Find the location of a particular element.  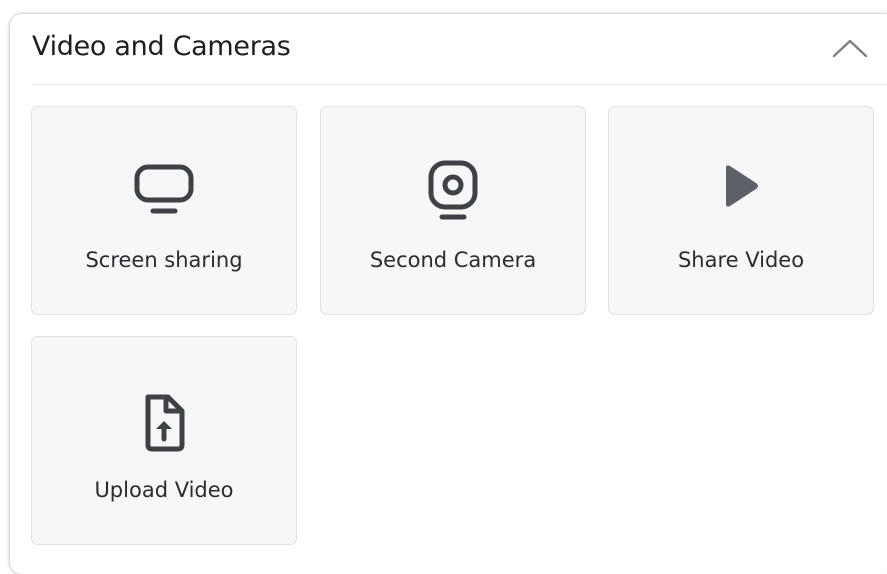

file-upload-icon is located at coordinates (165, 423).